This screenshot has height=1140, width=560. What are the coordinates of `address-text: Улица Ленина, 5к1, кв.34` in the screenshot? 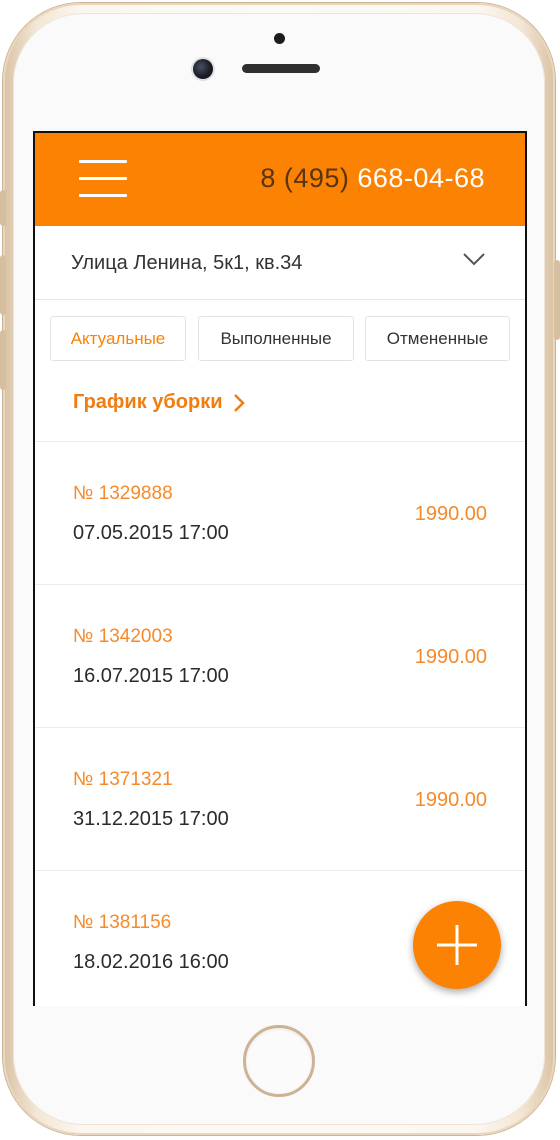 It's located at (187, 263).